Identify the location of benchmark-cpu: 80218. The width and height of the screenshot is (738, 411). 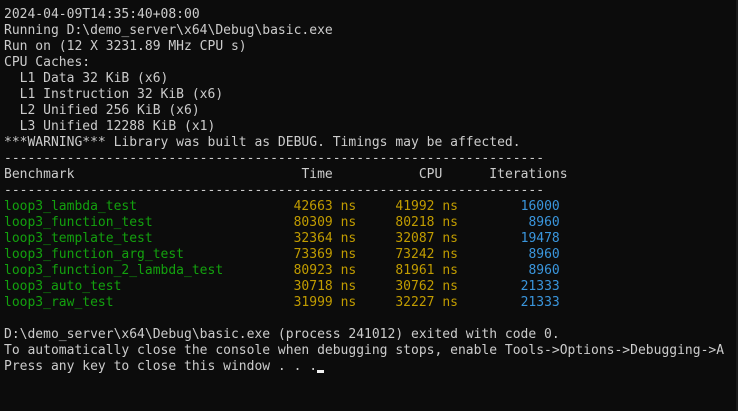
(415, 222).